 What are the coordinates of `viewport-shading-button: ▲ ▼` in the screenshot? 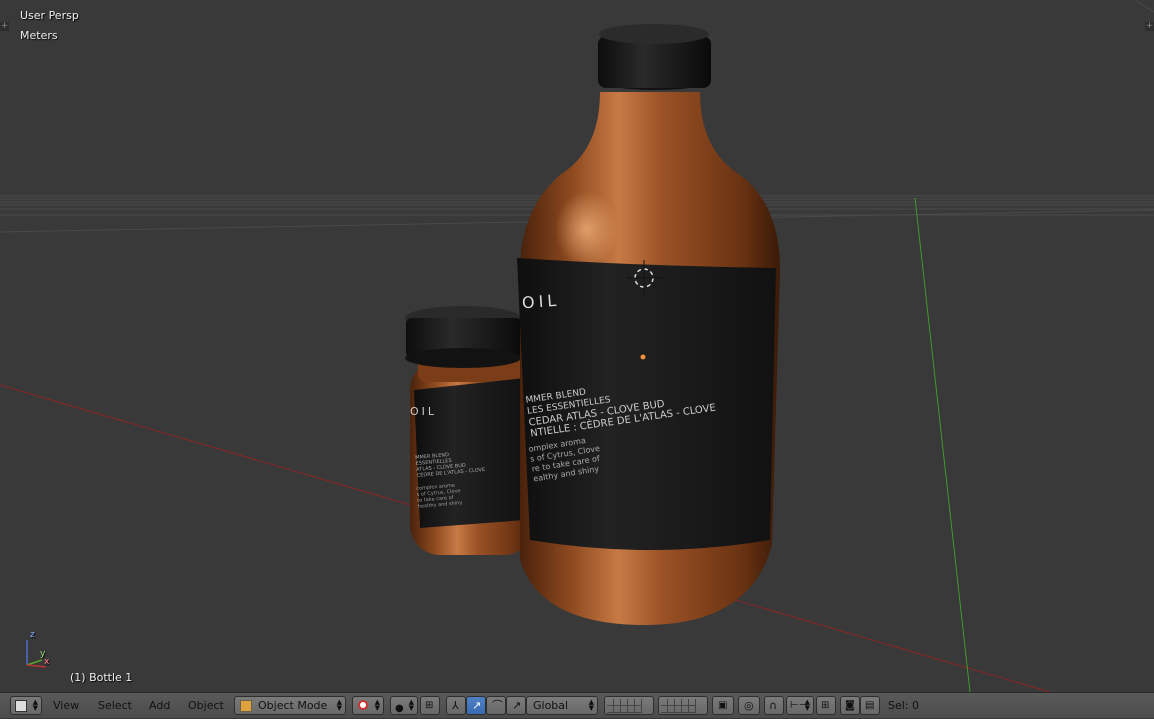 It's located at (368, 705).